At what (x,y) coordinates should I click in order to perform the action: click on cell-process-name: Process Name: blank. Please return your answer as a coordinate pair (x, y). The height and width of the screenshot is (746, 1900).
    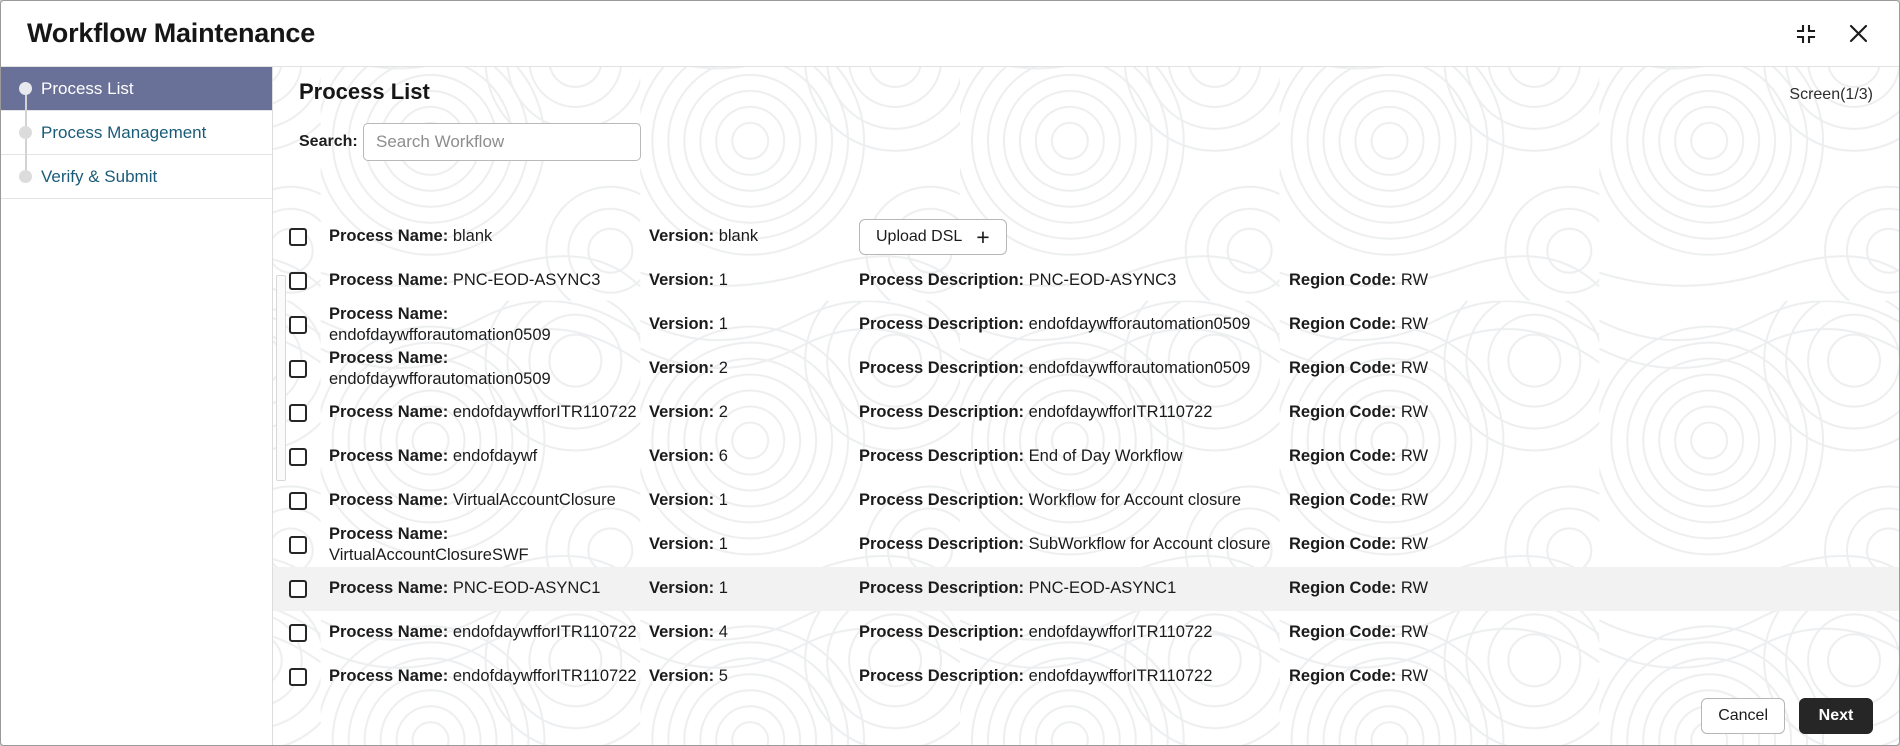
    Looking at the image, I should click on (411, 236).